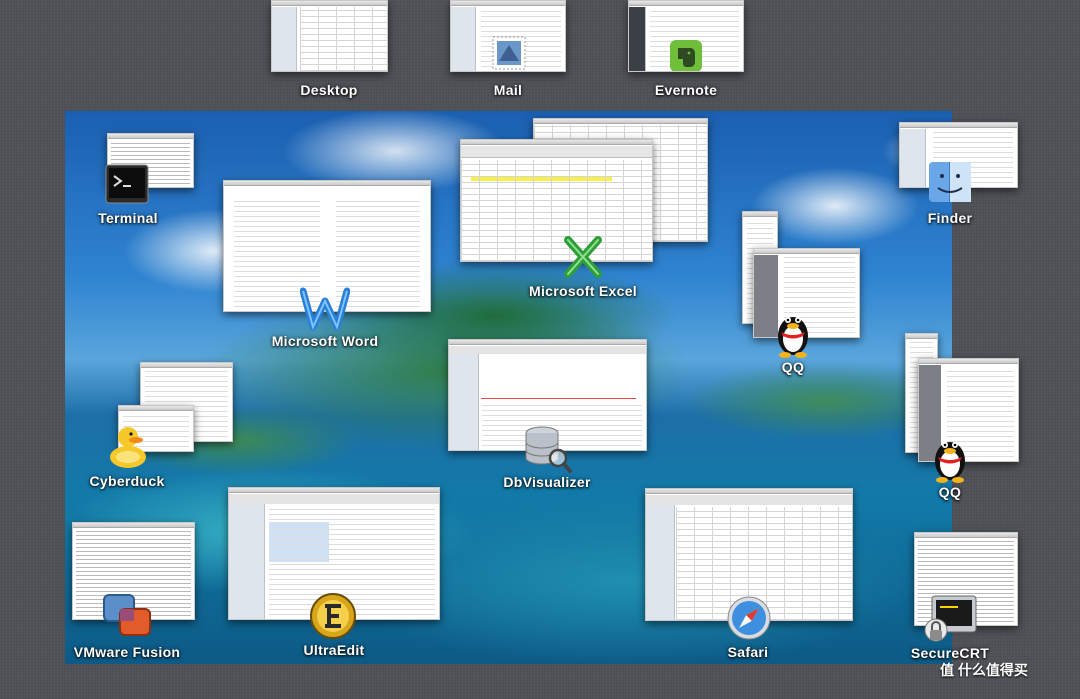  Describe the element at coordinates (333, 616) in the screenshot. I see `ultraedit-icon` at that location.